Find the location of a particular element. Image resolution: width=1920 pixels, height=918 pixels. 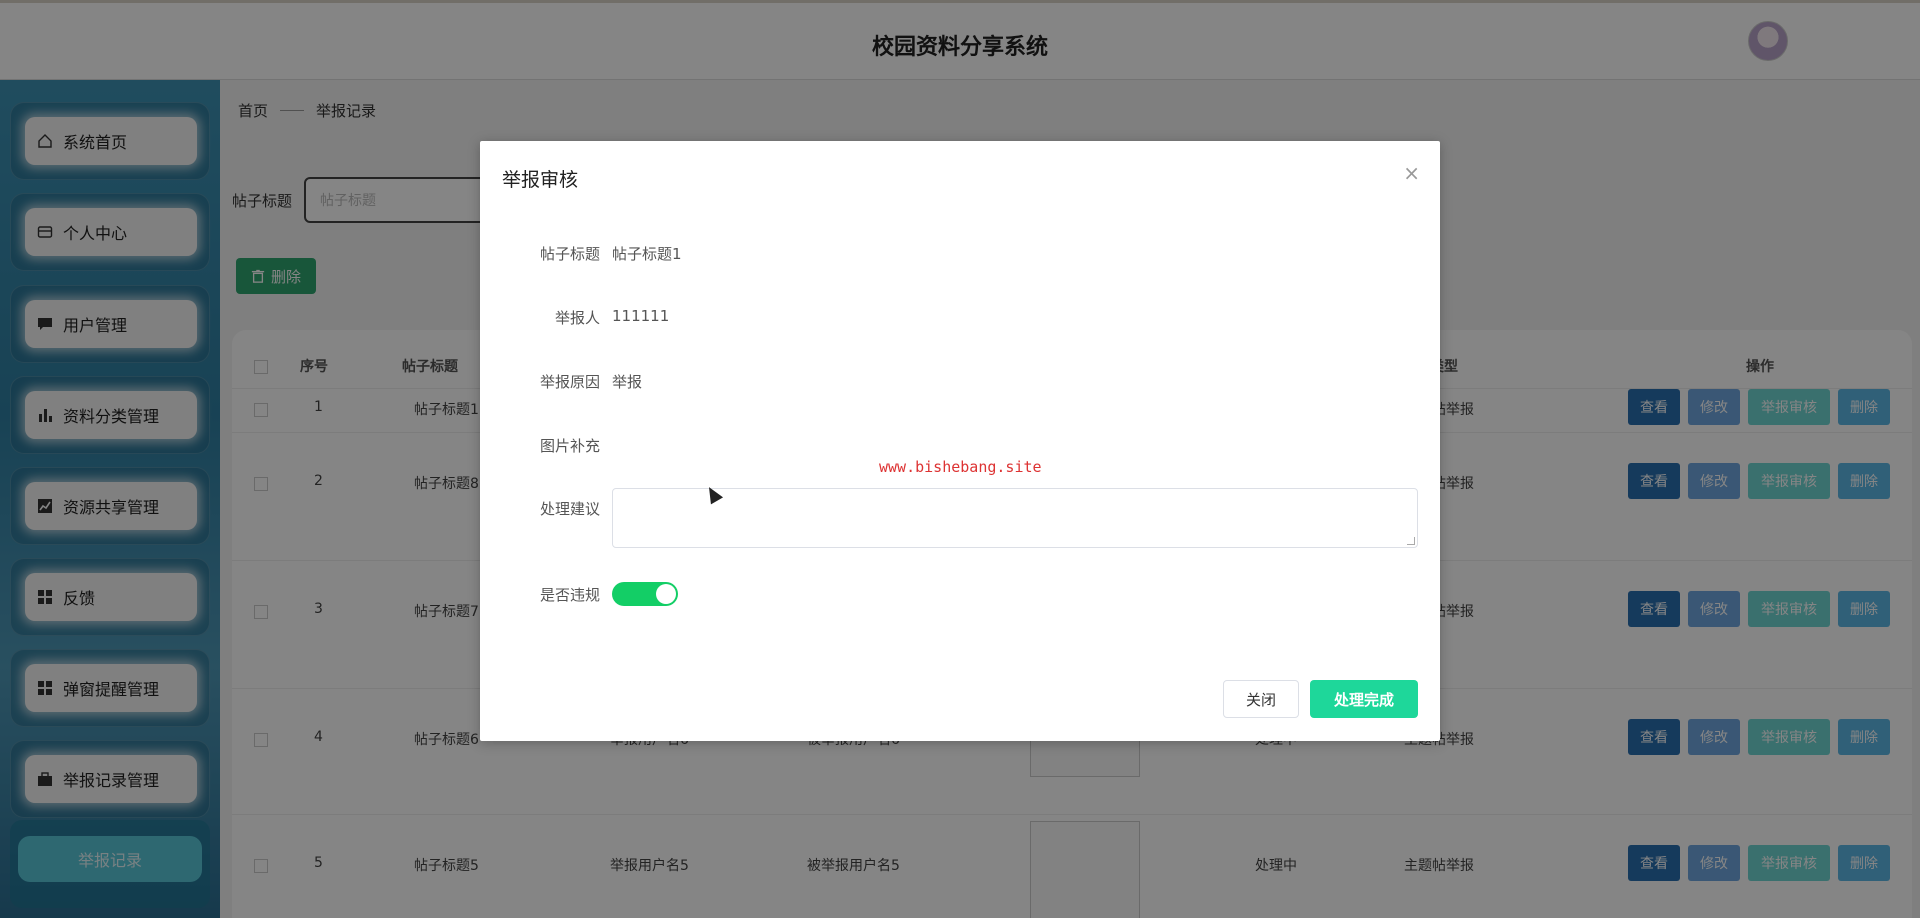

dialog-title: 举报审核 is located at coordinates (540, 180).